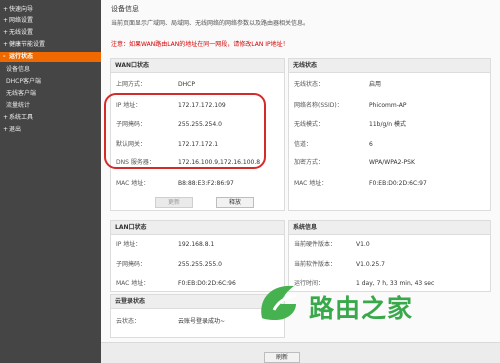  I want to click on nav-label: 流量统计, so click(18, 105).